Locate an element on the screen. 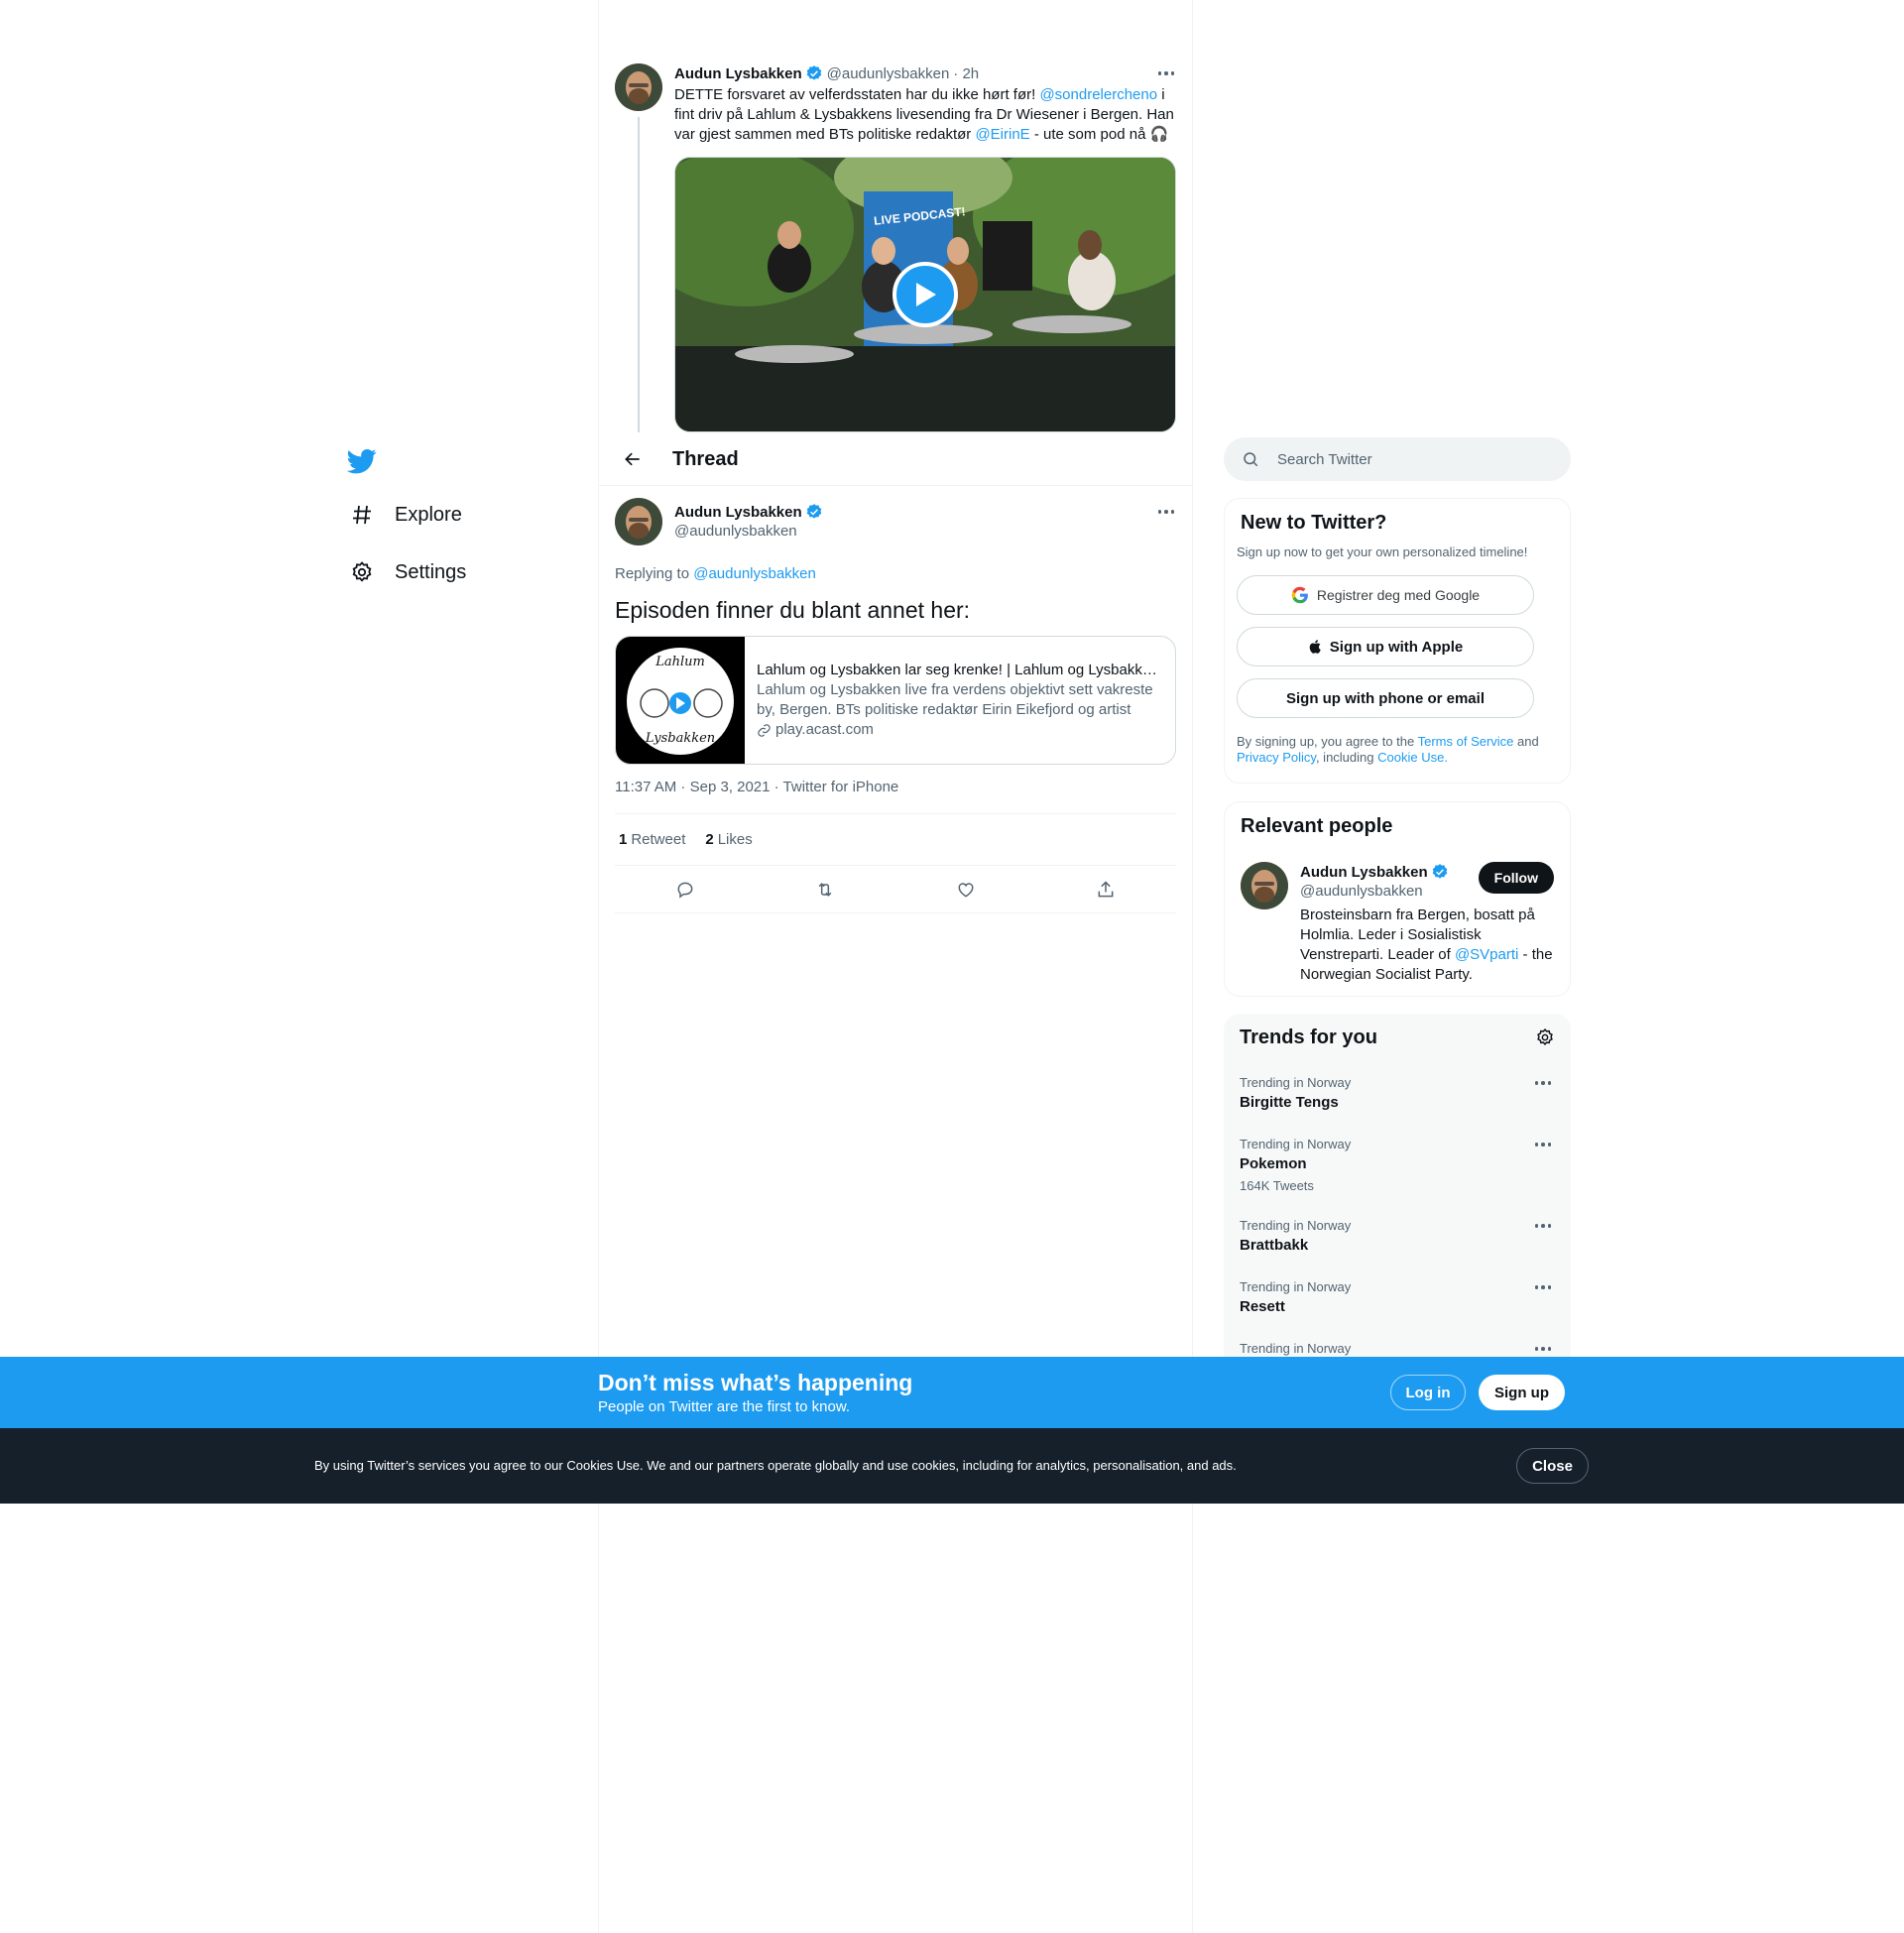 The width and height of the screenshot is (1904, 1933). search-box is located at coordinates (1397, 459).